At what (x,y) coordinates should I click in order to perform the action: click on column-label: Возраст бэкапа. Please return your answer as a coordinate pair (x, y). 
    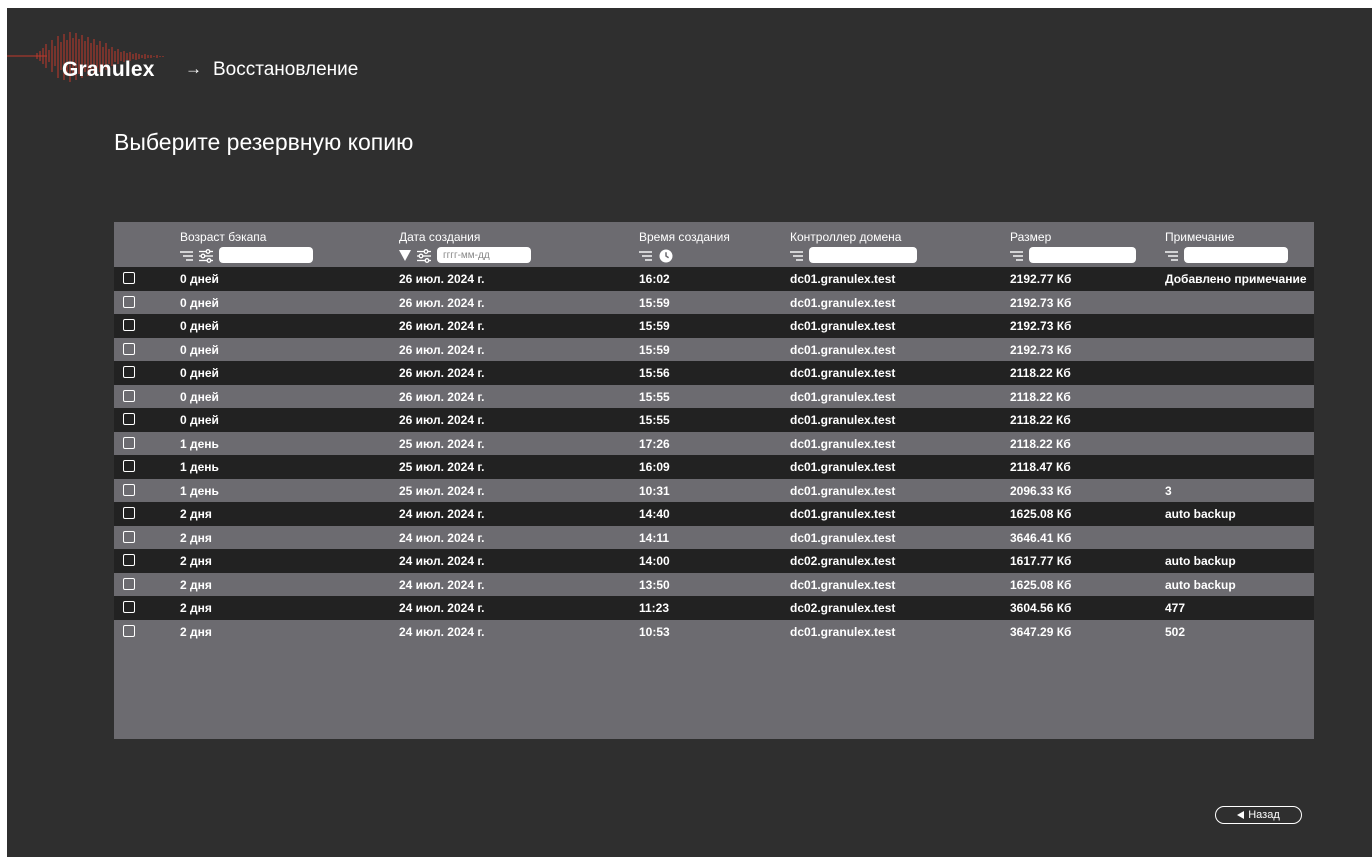
    Looking at the image, I should click on (223, 237).